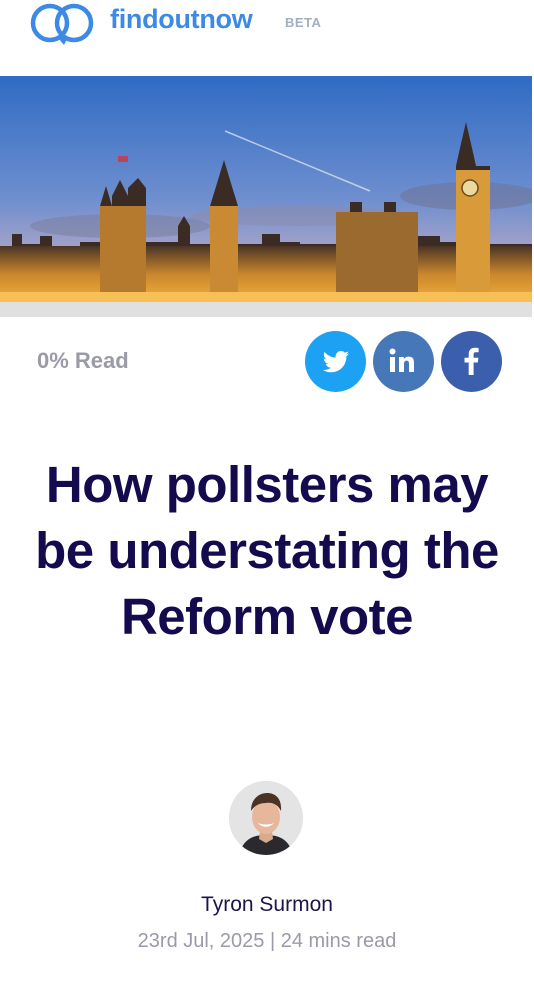 The image size is (534, 1000). Describe the element at coordinates (303, 22) in the screenshot. I see `beta-badge: BETA` at that location.